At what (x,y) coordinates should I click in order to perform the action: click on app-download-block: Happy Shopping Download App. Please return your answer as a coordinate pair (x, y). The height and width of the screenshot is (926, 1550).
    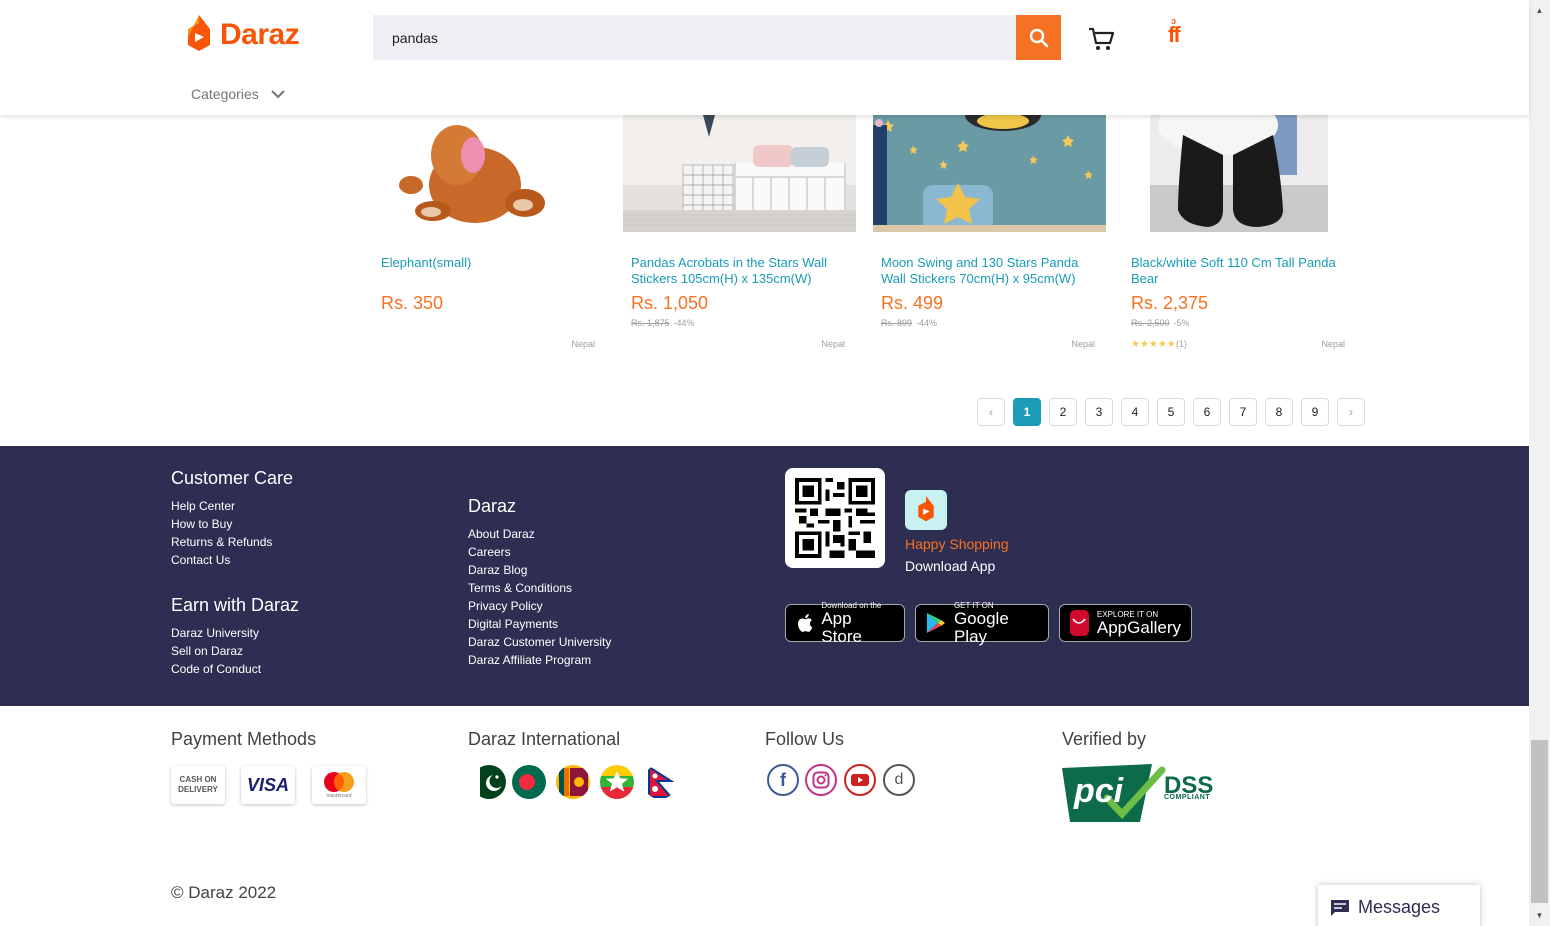
    Looking at the image, I should click on (957, 532).